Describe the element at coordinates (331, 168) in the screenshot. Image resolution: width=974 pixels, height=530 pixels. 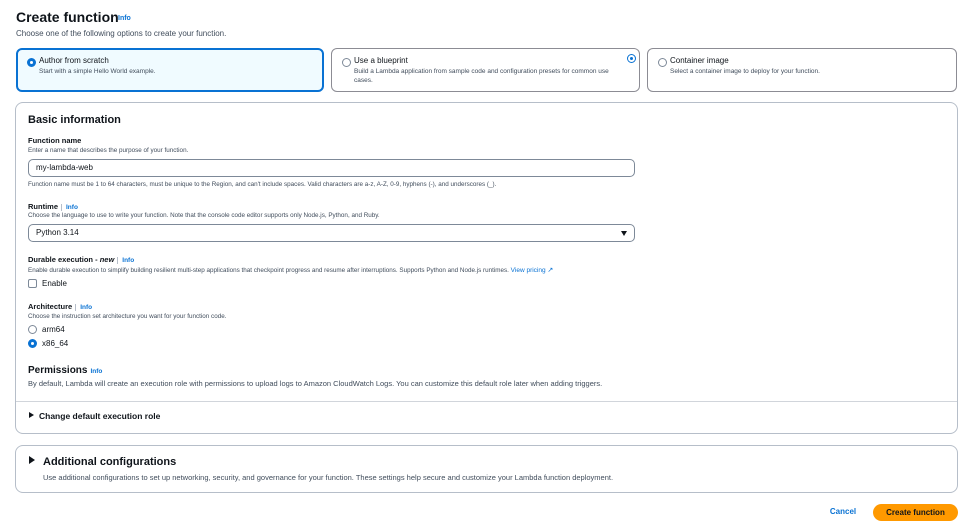
I see `function-name-input: my-lambda-web` at that location.